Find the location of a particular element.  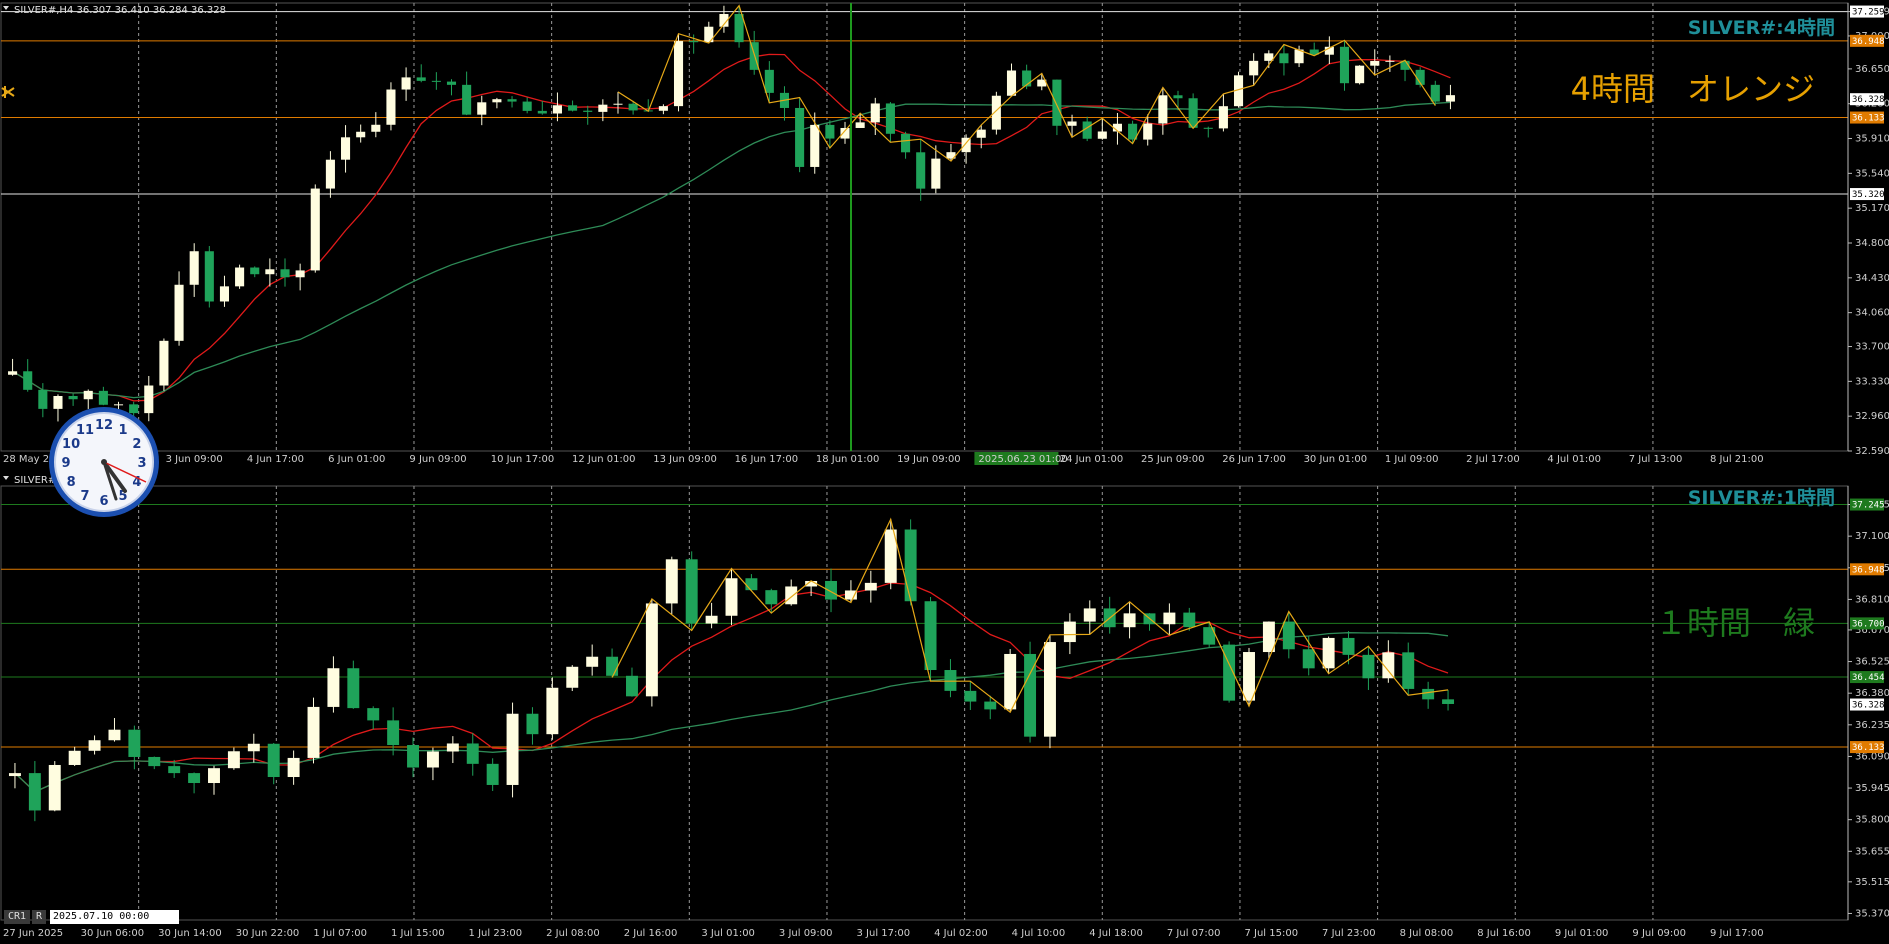

h1-x-tick-label: 9 Jul 17:00 is located at coordinates (1737, 933).